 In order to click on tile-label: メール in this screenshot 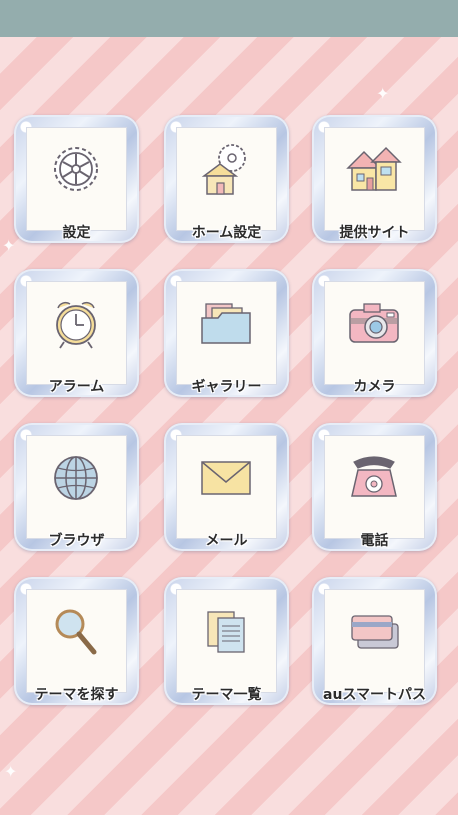, I will do `click(226, 541)`.